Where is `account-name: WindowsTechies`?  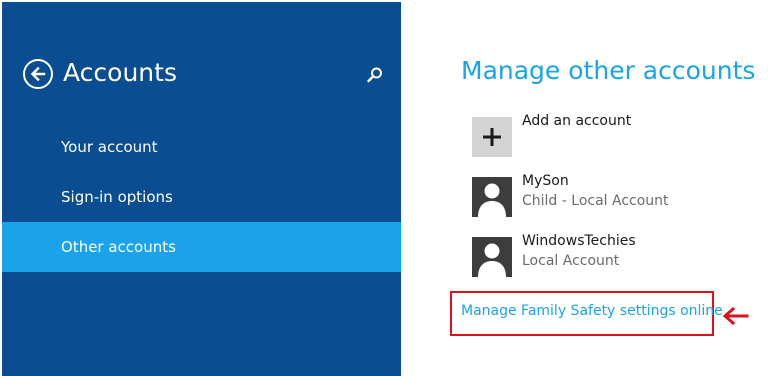 account-name: WindowsTechies is located at coordinates (579, 241).